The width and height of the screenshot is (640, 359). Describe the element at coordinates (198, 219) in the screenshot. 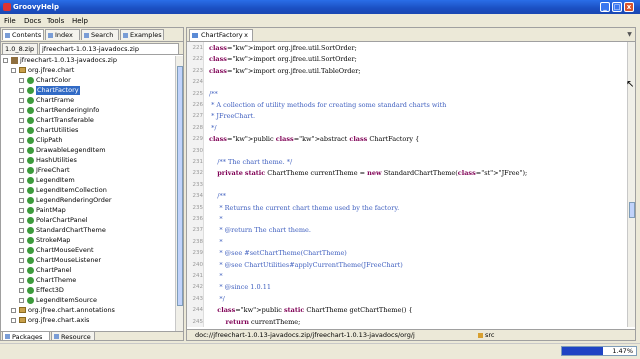

I see `line-number: 236` at that location.